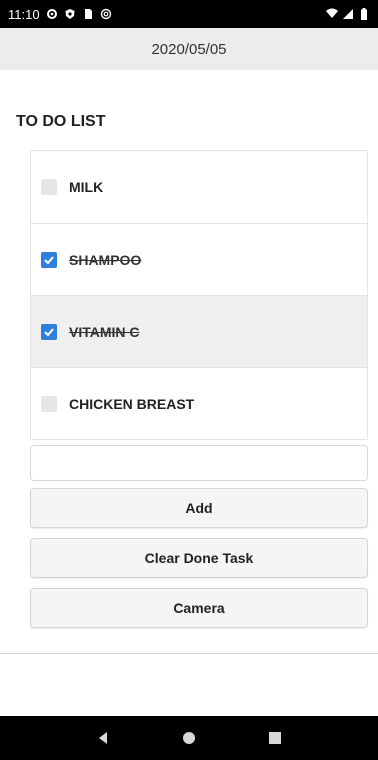  Describe the element at coordinates (275, 738) in the screenshot. I see `recents-icon` at that location.